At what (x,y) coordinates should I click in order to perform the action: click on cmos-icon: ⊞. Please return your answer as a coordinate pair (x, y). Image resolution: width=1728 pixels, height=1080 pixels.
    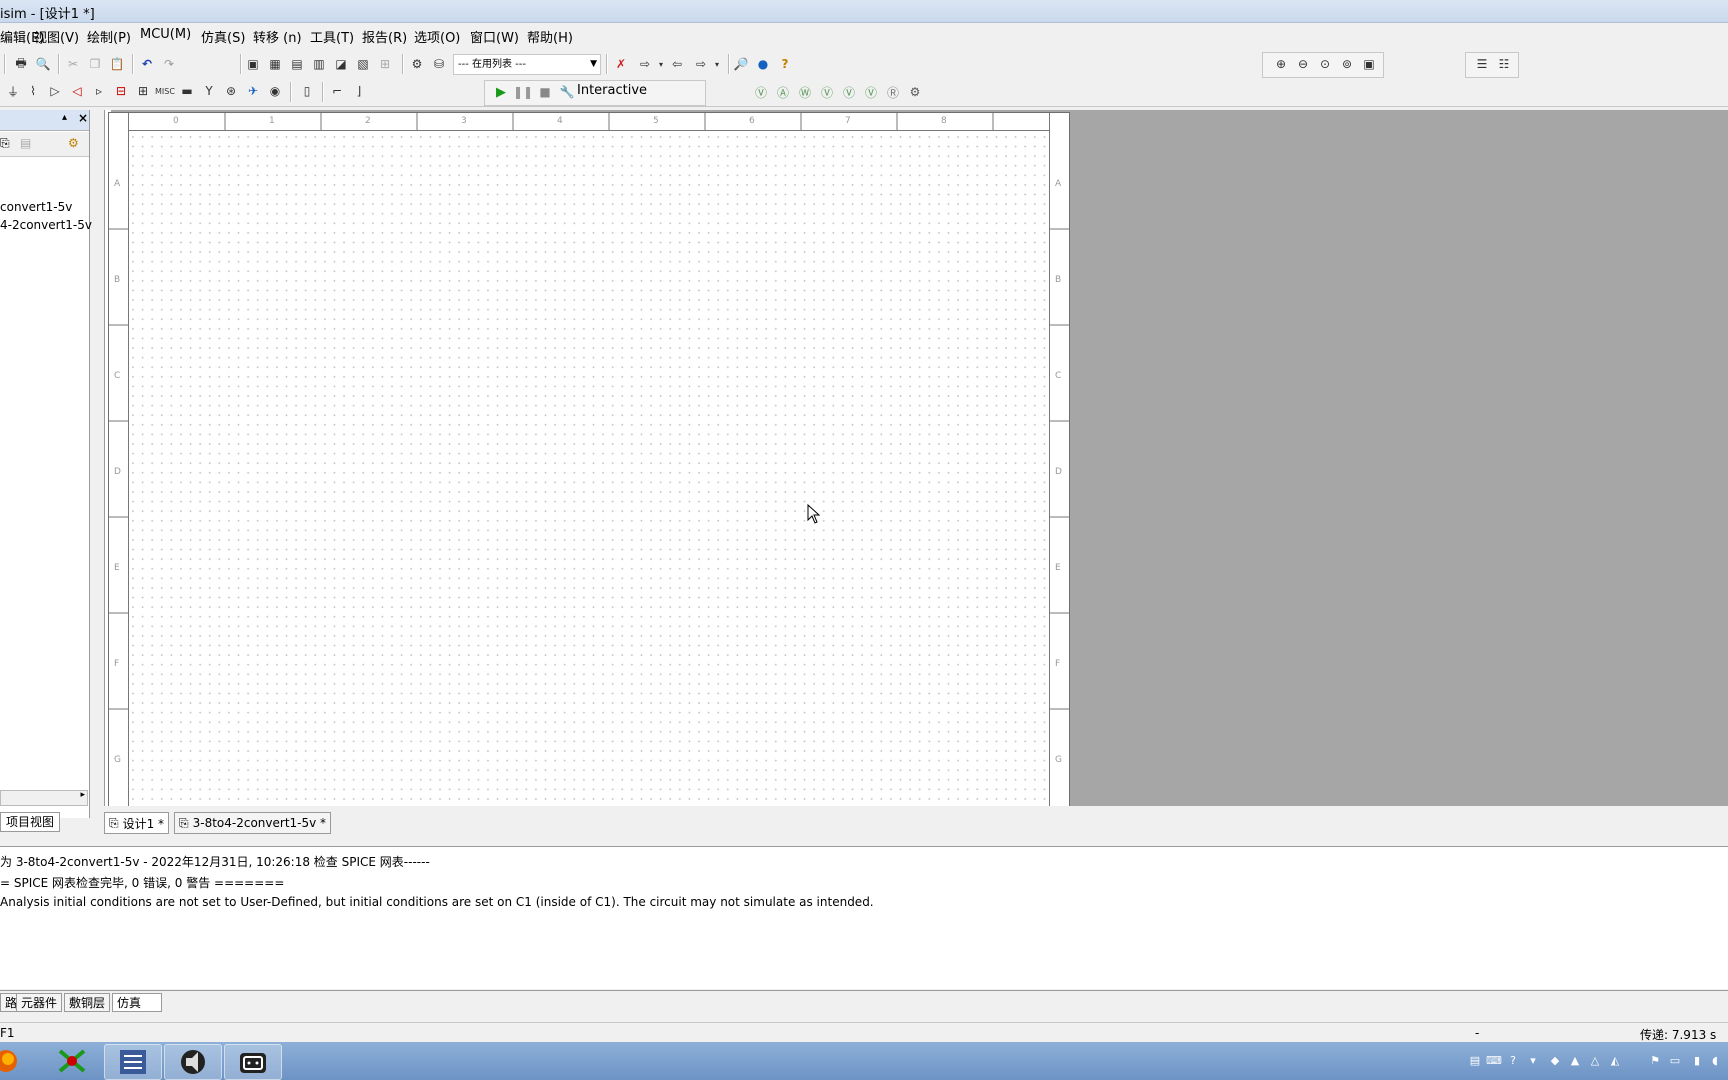
    Looking at the image, I should click on (143, 91).